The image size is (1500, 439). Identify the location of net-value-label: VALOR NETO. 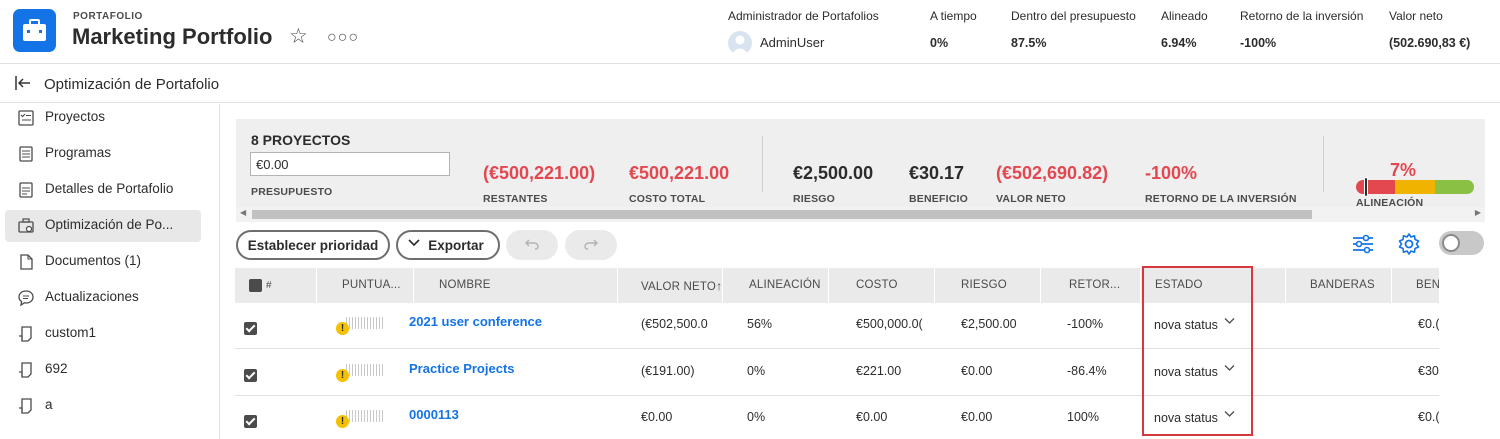
(1031, 199).